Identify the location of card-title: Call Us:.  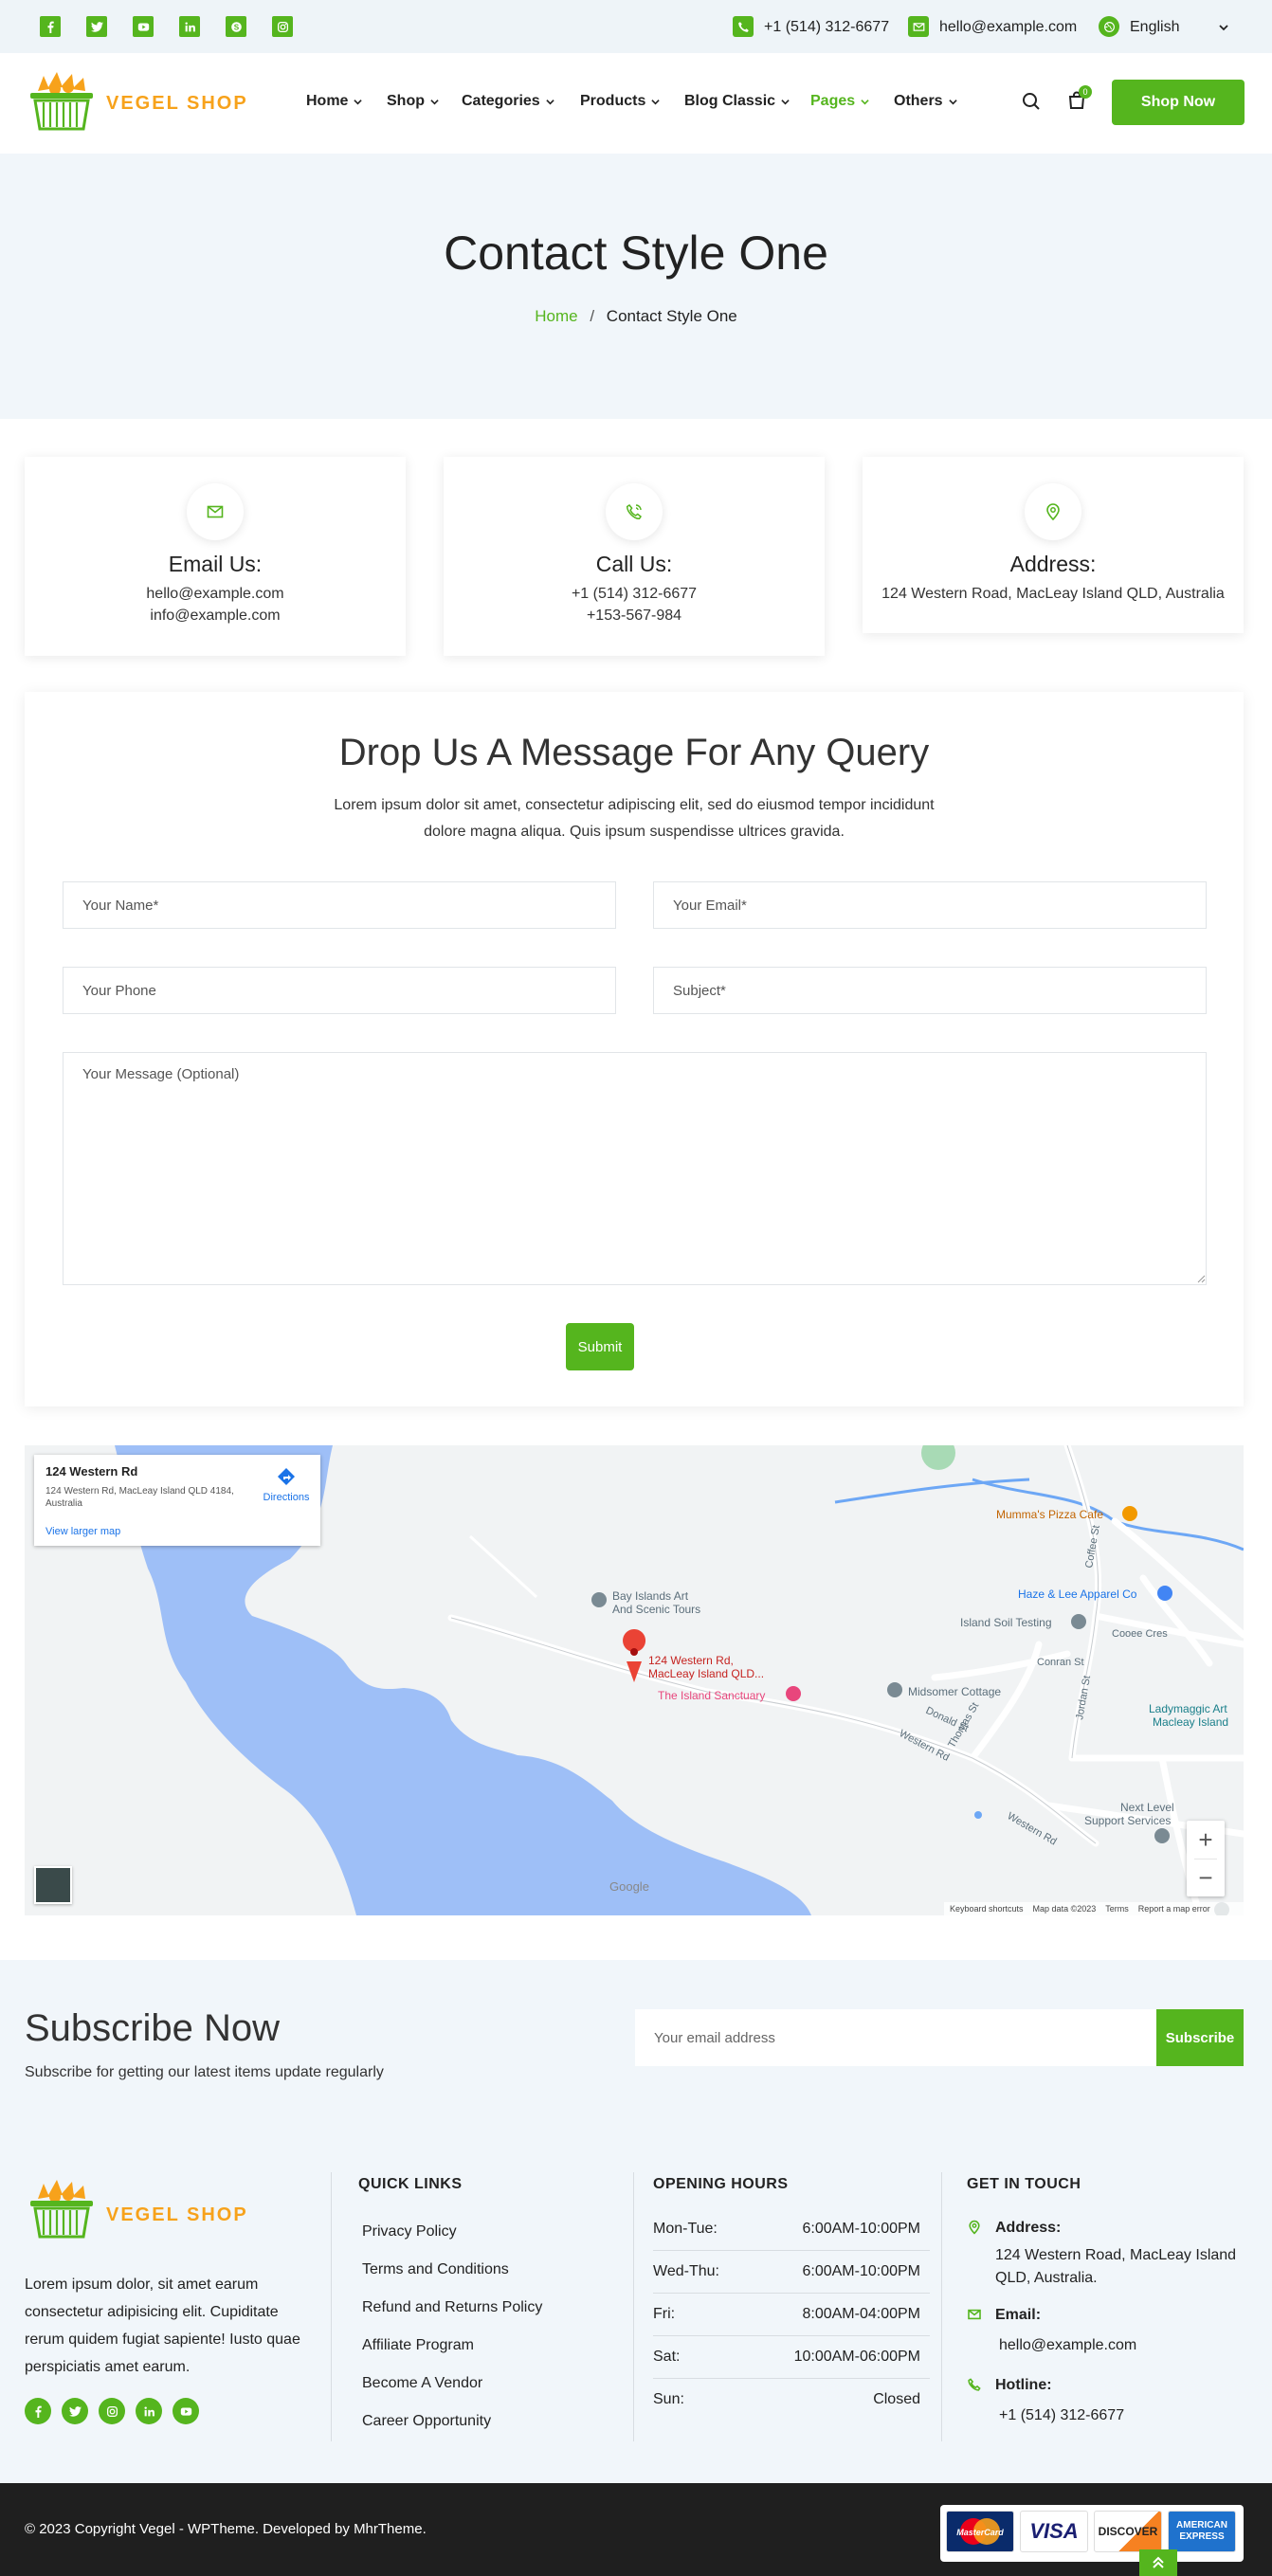
(634, 564).